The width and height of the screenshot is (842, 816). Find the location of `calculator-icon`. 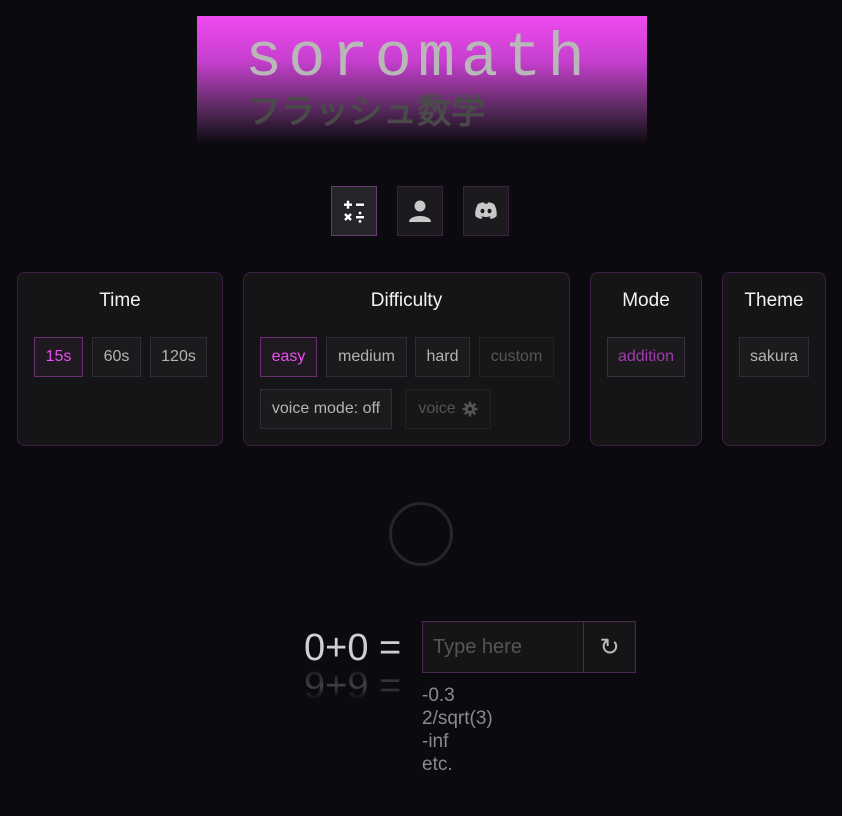

calculator-icon is located at coordinates (354, 211).